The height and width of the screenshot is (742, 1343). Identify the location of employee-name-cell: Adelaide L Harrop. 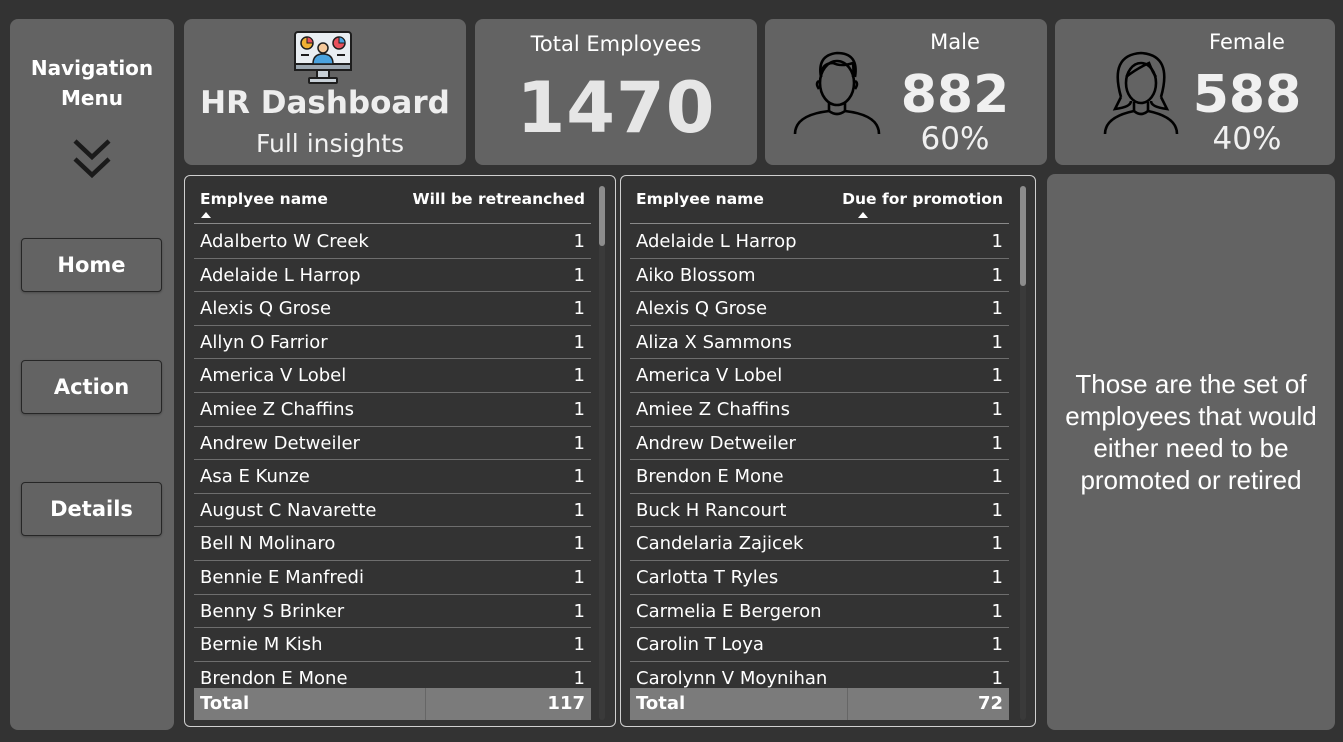
(716, 241).